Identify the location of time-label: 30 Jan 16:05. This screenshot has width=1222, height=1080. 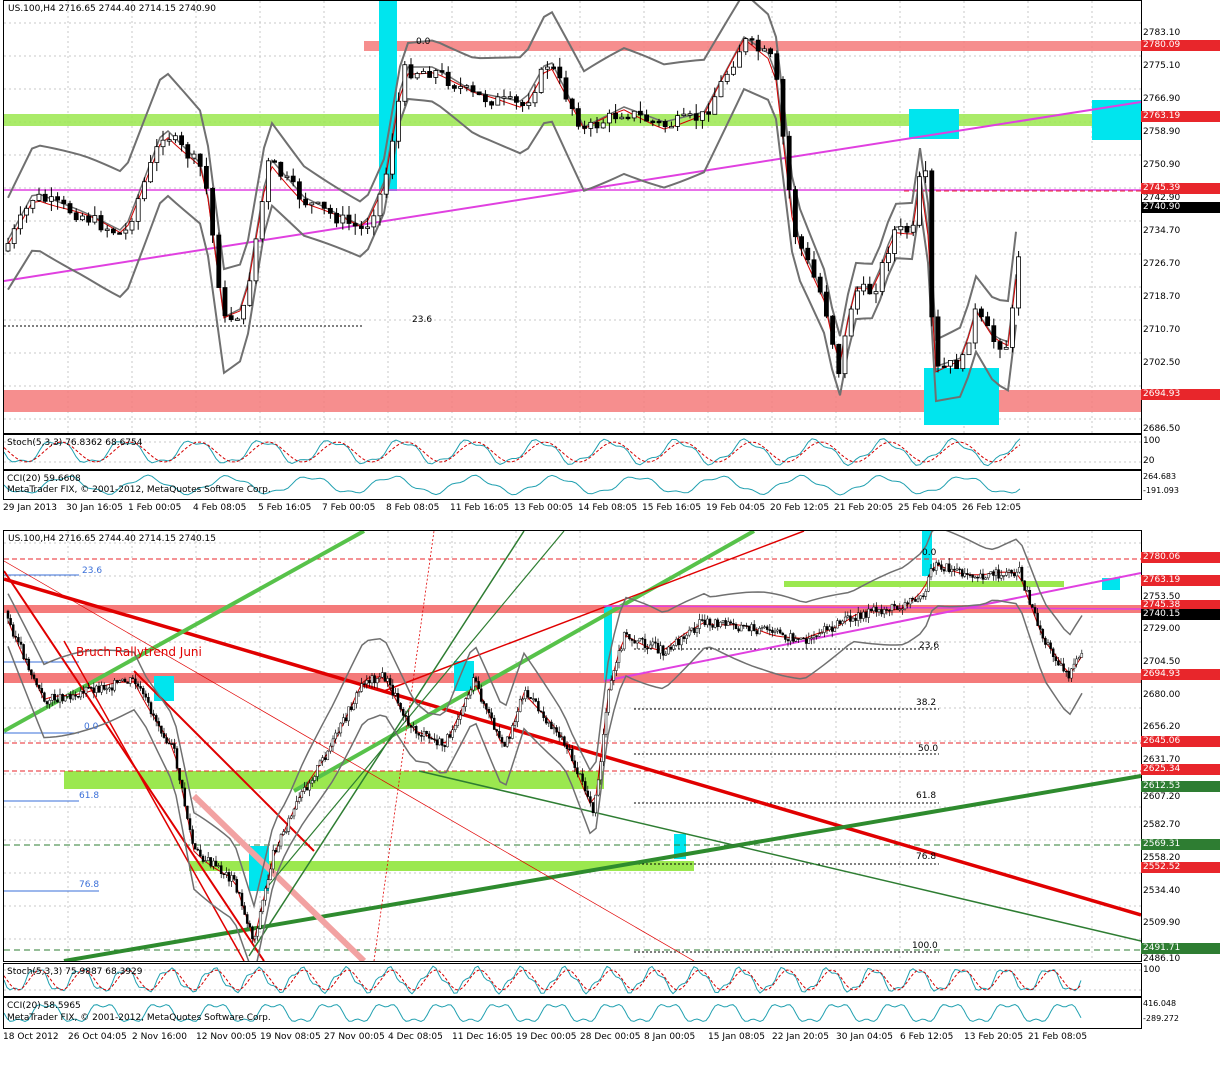
(94, 508).